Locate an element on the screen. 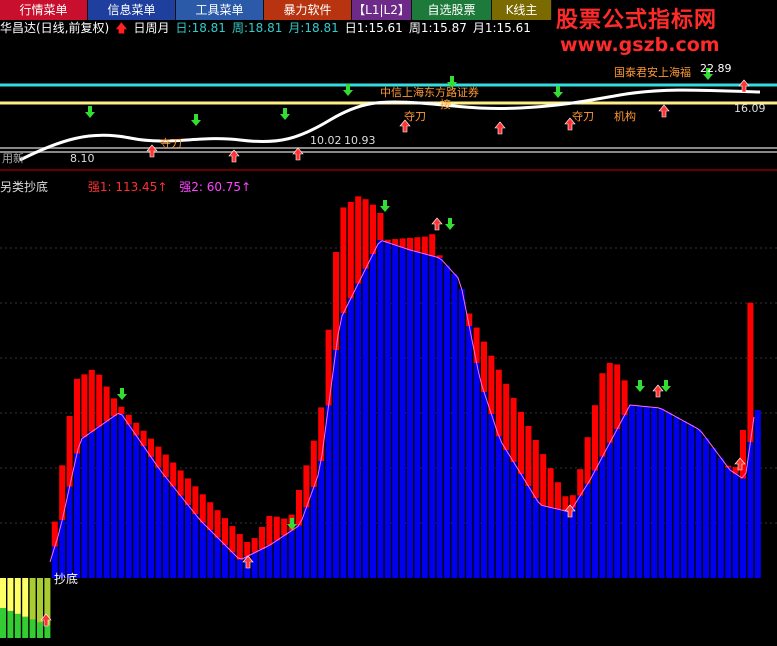 The height and width of the screenshot is (646, 777). label-v2: 10.93 is located at coordinates (360, 140).